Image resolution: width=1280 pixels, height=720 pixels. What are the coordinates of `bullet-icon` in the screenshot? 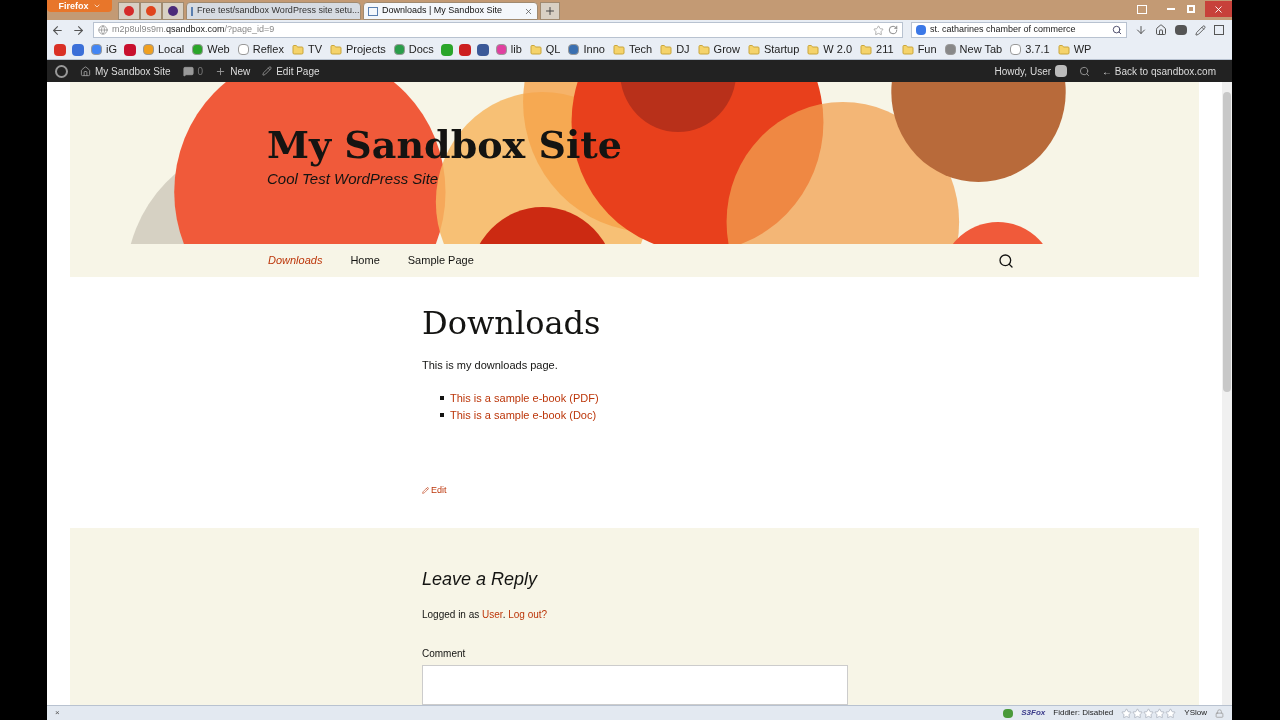 It's located at (442, 415).